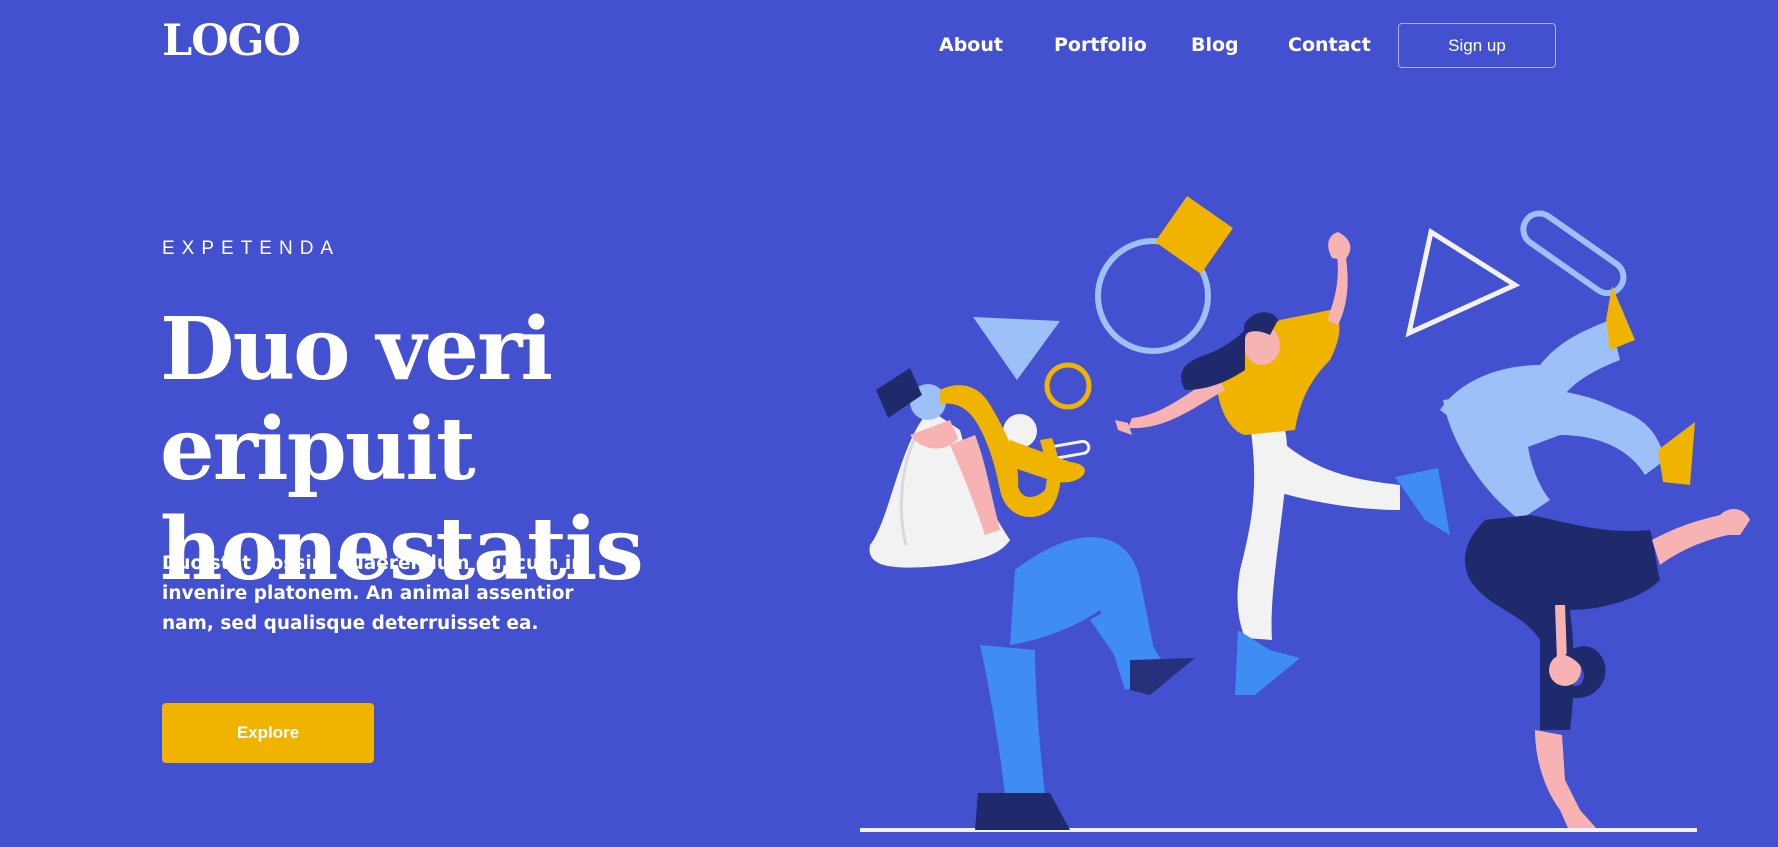  I want to click on explore-button: Explore, so click(268, 733).